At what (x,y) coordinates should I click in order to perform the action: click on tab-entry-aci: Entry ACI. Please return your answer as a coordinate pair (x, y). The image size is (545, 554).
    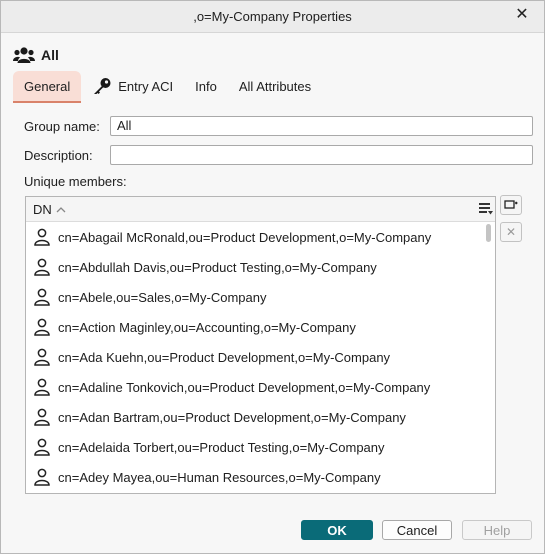
    Looking at the image, I should click on (132, 86).